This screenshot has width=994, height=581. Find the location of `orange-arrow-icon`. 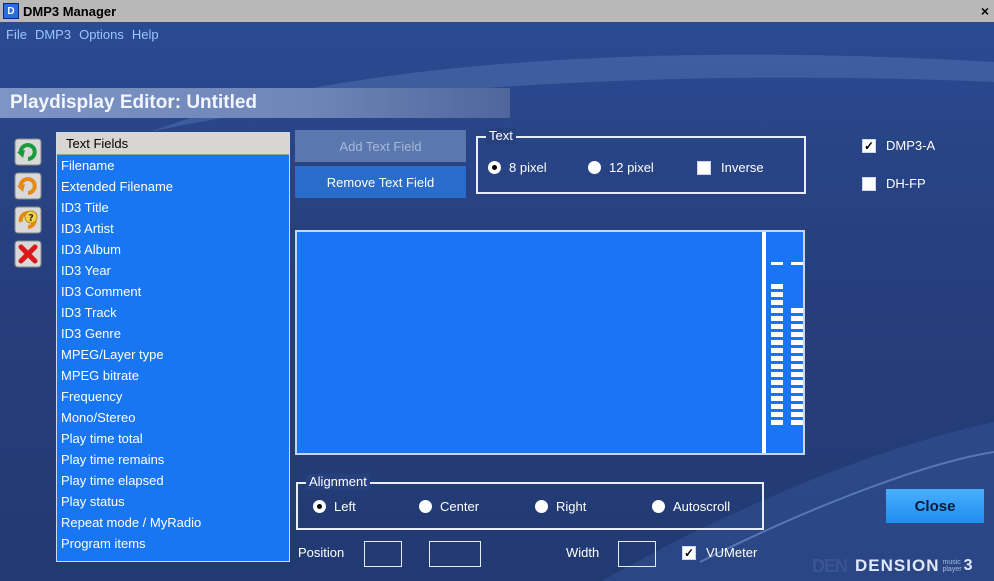

orange-arrow-icon is located at coordinates (28, 186).